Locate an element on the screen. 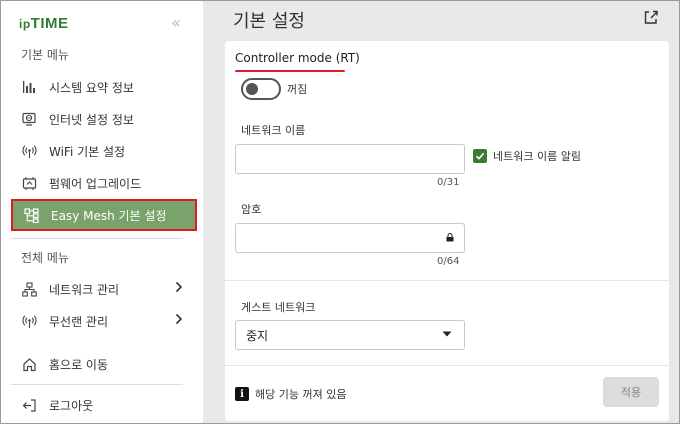 Image resolution: width=680 pixels, height=424 pixels. sidebar-item-network-management: 네트워크 관리 is located at coordinates (104, 289).